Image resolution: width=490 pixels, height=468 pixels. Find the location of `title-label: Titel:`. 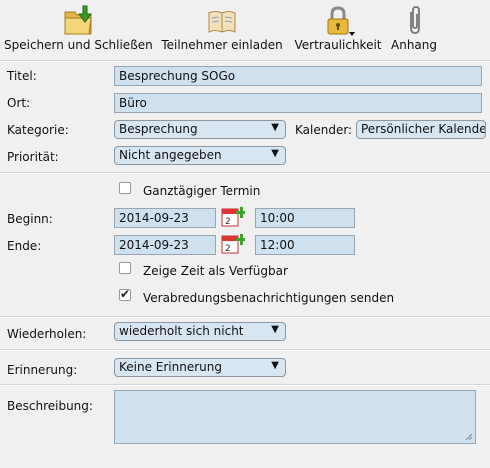

title-label: Titel: is located at coordinates (22, 76).